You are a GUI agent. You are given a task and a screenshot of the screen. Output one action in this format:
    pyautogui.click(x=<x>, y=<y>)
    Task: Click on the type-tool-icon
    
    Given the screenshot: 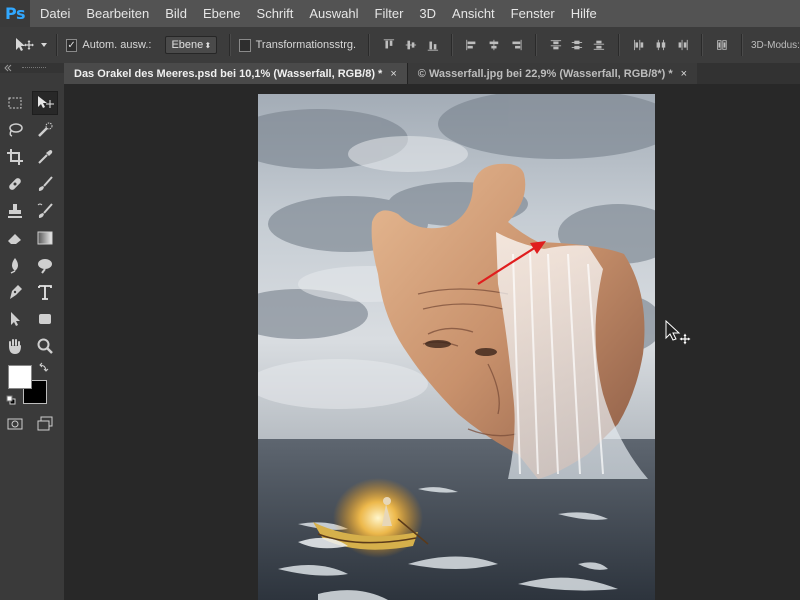 What is the action you would take?
    pyautogui.click(x=45, y=292)
    